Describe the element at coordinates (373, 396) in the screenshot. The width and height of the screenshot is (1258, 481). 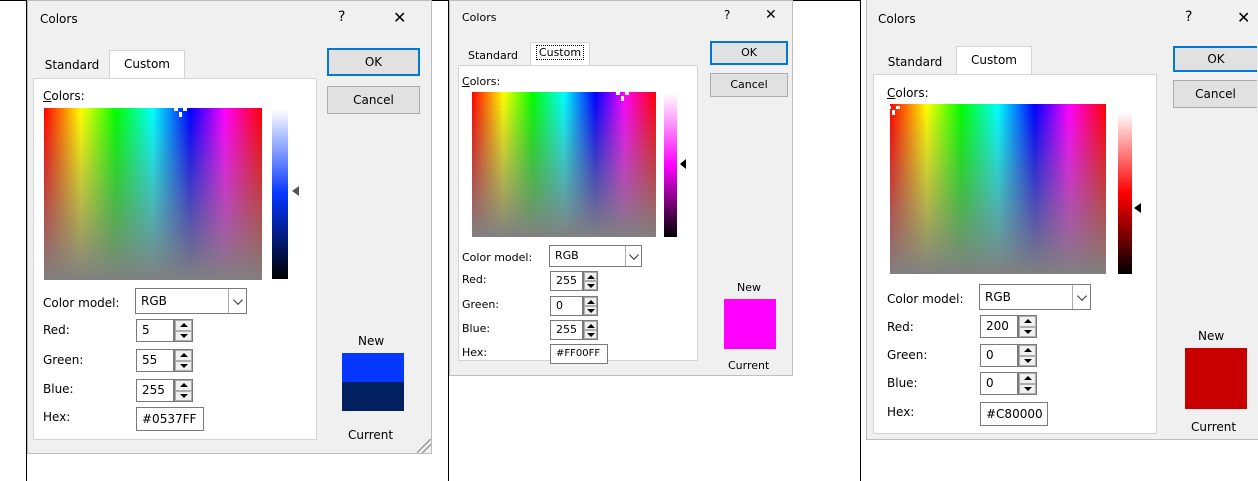
I see `current-color-swatch` at that location.